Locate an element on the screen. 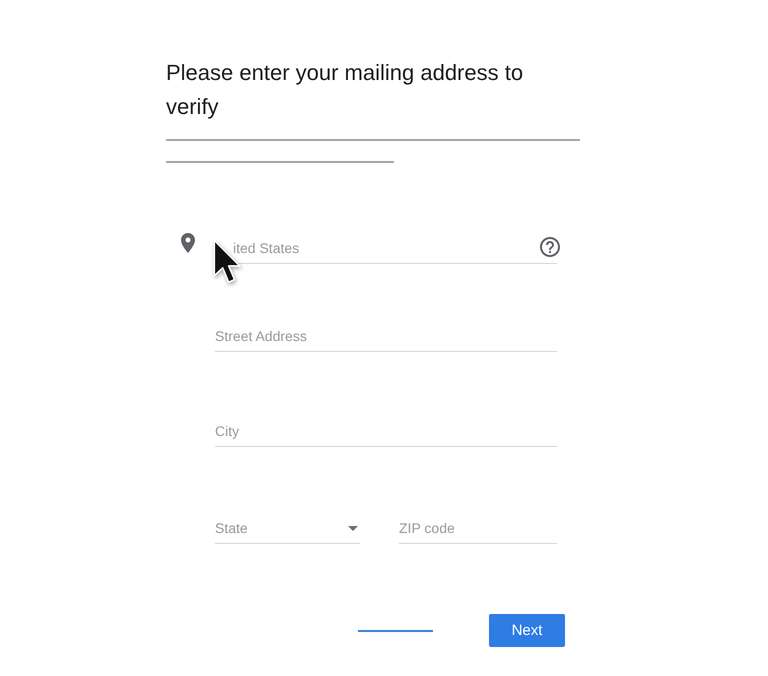 This screenshot has height=676, width=768. next-button: Next is located at coordinates (527, 630).